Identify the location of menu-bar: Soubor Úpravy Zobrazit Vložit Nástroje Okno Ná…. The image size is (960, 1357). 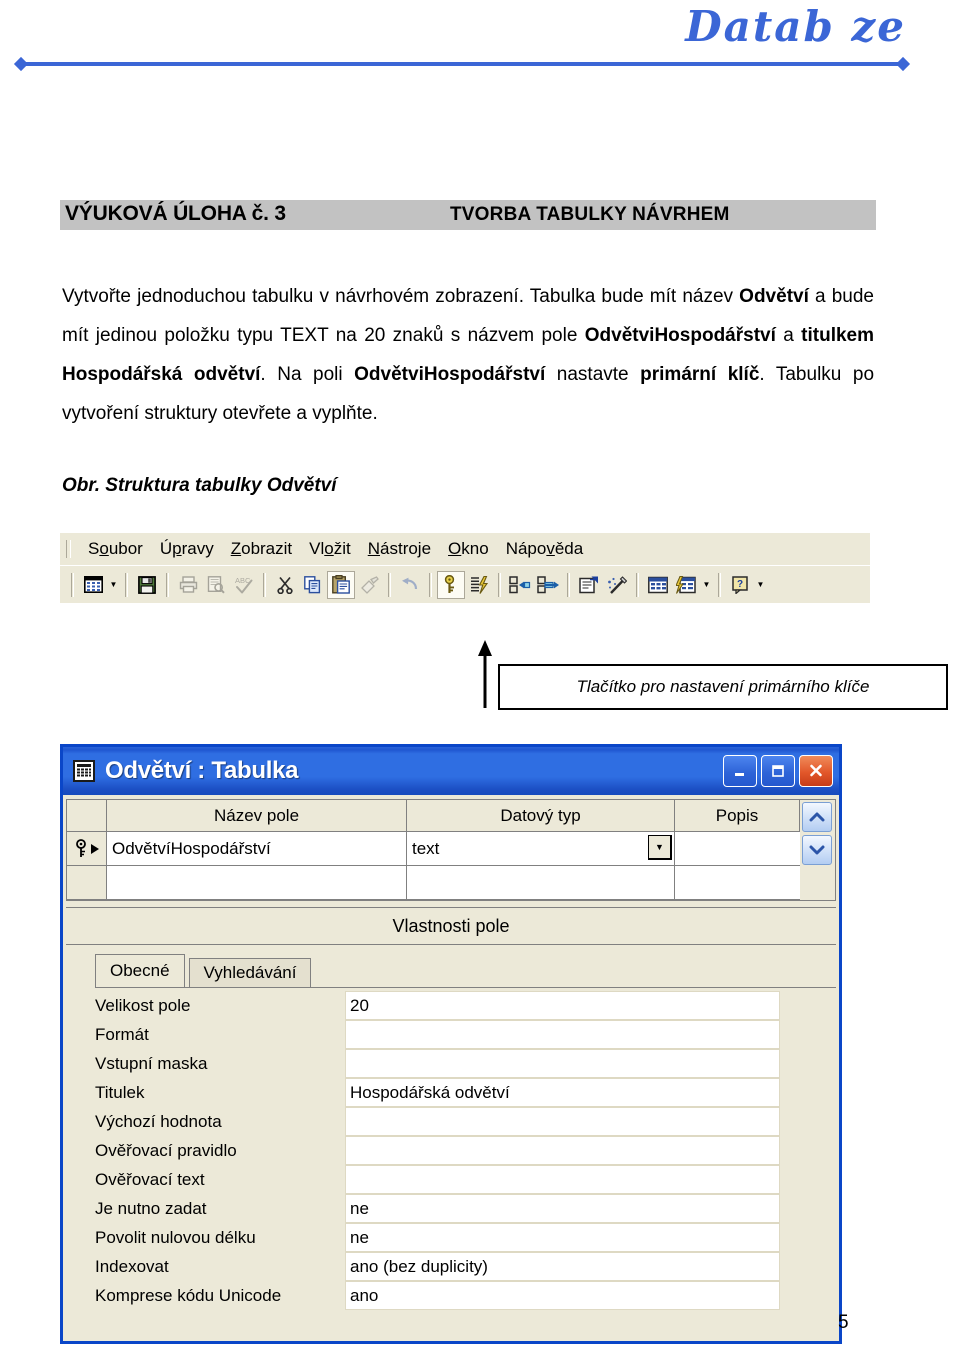
(465, 549).